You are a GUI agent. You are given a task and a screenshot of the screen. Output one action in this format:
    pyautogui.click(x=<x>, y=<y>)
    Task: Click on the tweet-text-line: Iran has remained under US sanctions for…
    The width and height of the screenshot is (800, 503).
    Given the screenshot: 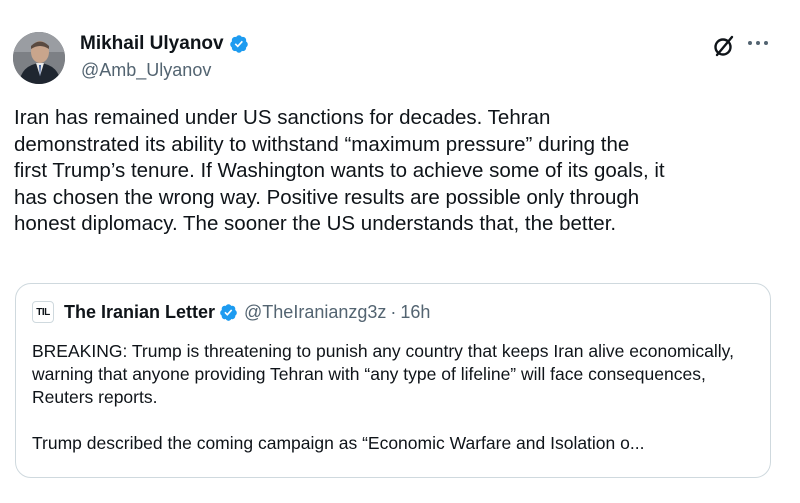 What is the action you would take?
    pyautogui.click(x=282, y=117)
    